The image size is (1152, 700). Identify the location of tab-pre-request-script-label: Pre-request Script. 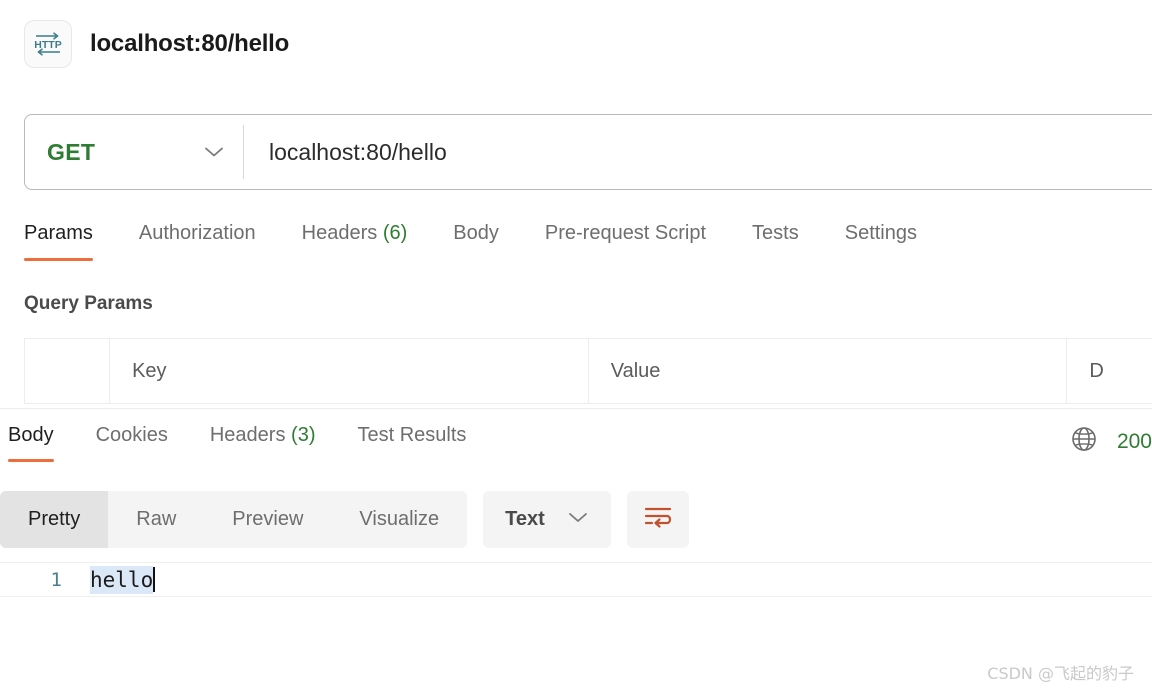
(625, 233).